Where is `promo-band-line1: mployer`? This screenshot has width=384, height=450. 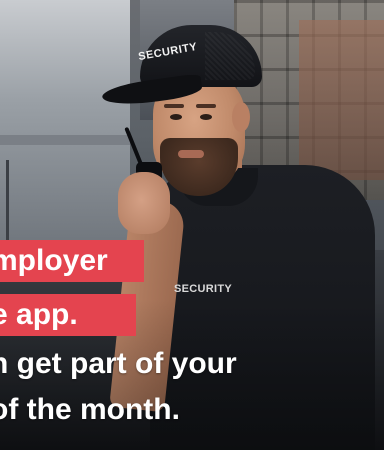 promo-band-line1: mployer is located at coordinates (72, 261).